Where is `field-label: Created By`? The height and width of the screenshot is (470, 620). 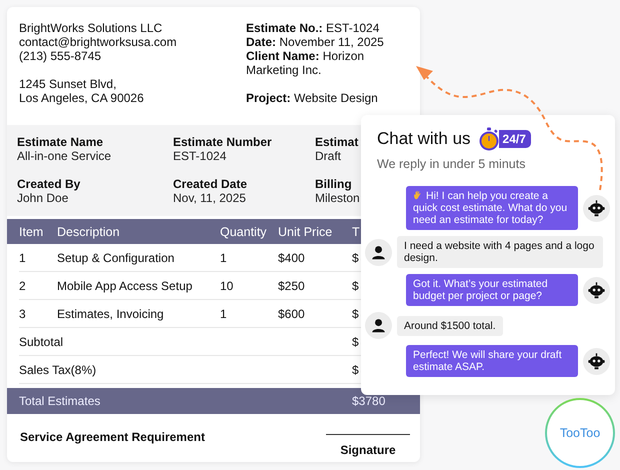 field-label: Created By is located at coordinates (48, 184).